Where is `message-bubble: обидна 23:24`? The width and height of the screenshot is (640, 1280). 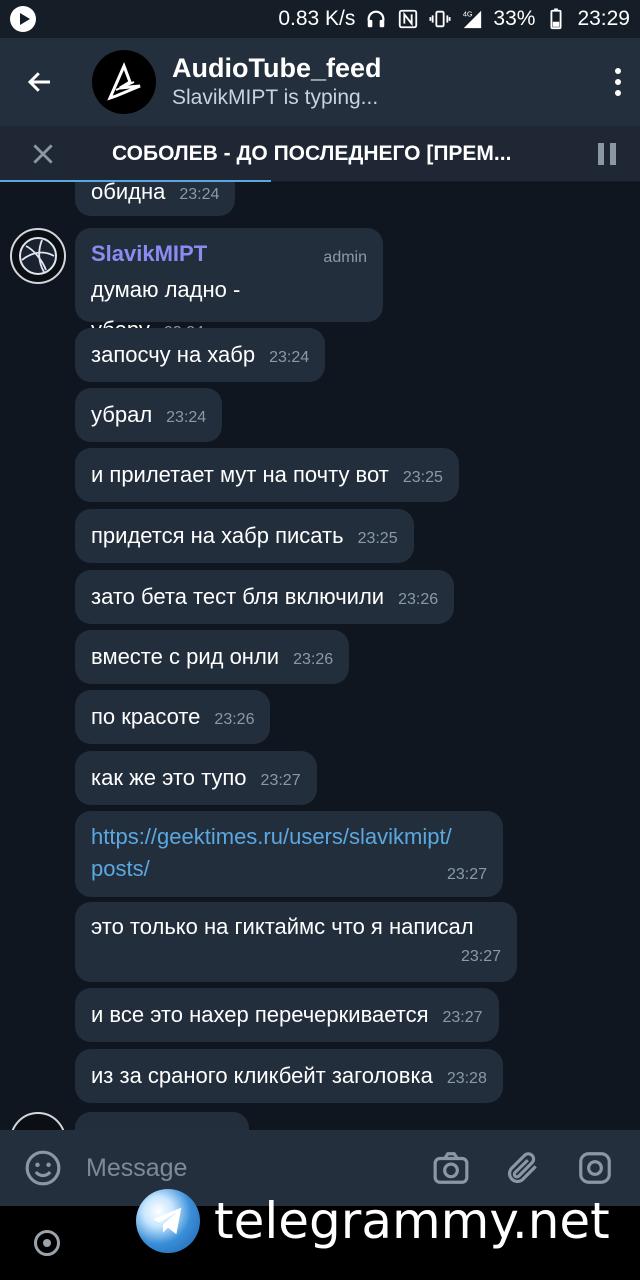 message-bubble: обидна 23:24 is located at coordinates (155, 199).